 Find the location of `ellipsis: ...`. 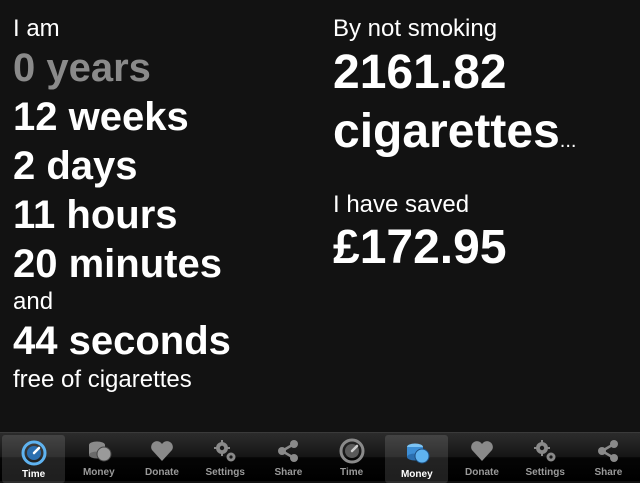

ellipsis: ... is located at coordinates (568, 141).